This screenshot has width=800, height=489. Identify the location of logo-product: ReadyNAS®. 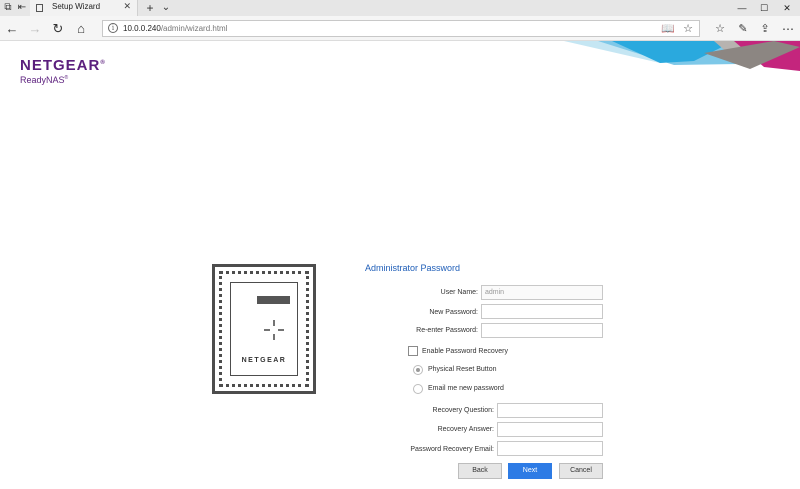
(63, 80).